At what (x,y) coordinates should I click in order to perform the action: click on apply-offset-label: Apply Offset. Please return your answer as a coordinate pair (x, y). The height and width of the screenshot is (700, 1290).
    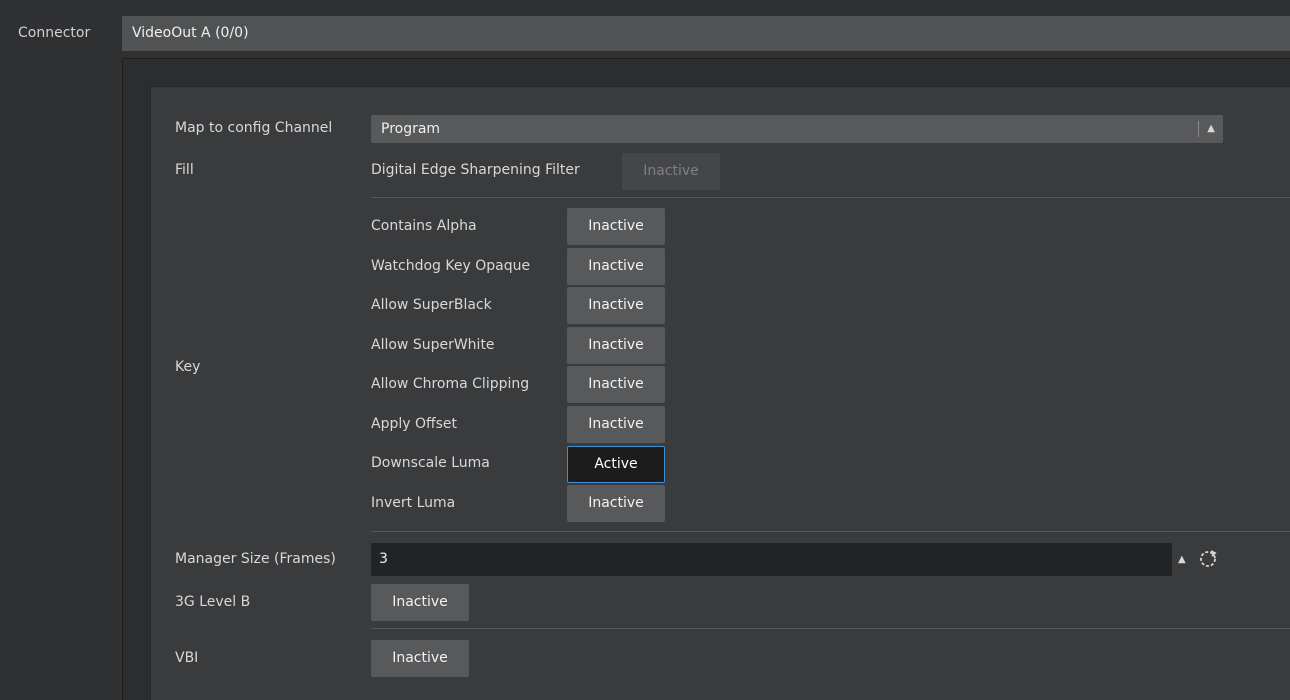
    Looking at the image, I should click on (414, 424).